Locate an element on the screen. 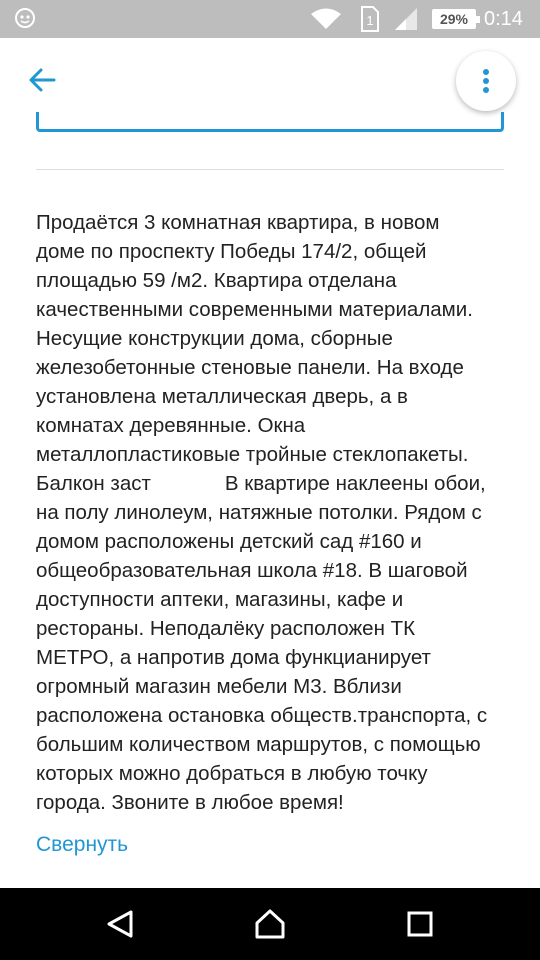  signal-icon is located at coordinates (406, 19).